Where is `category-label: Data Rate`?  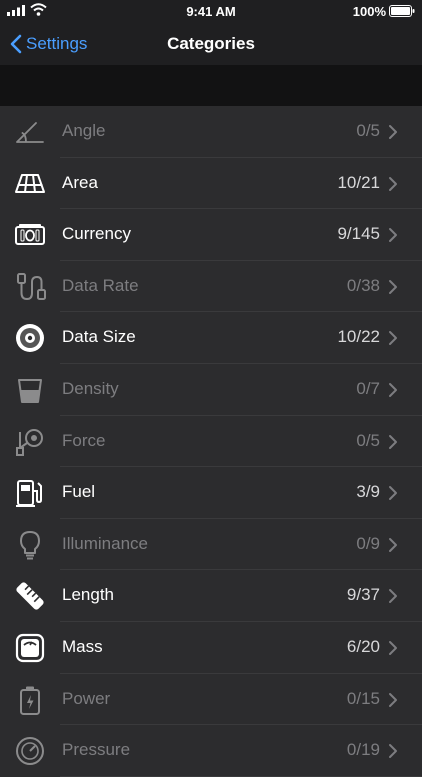 category-label: Data Rate is located at coordinates (100, 285).